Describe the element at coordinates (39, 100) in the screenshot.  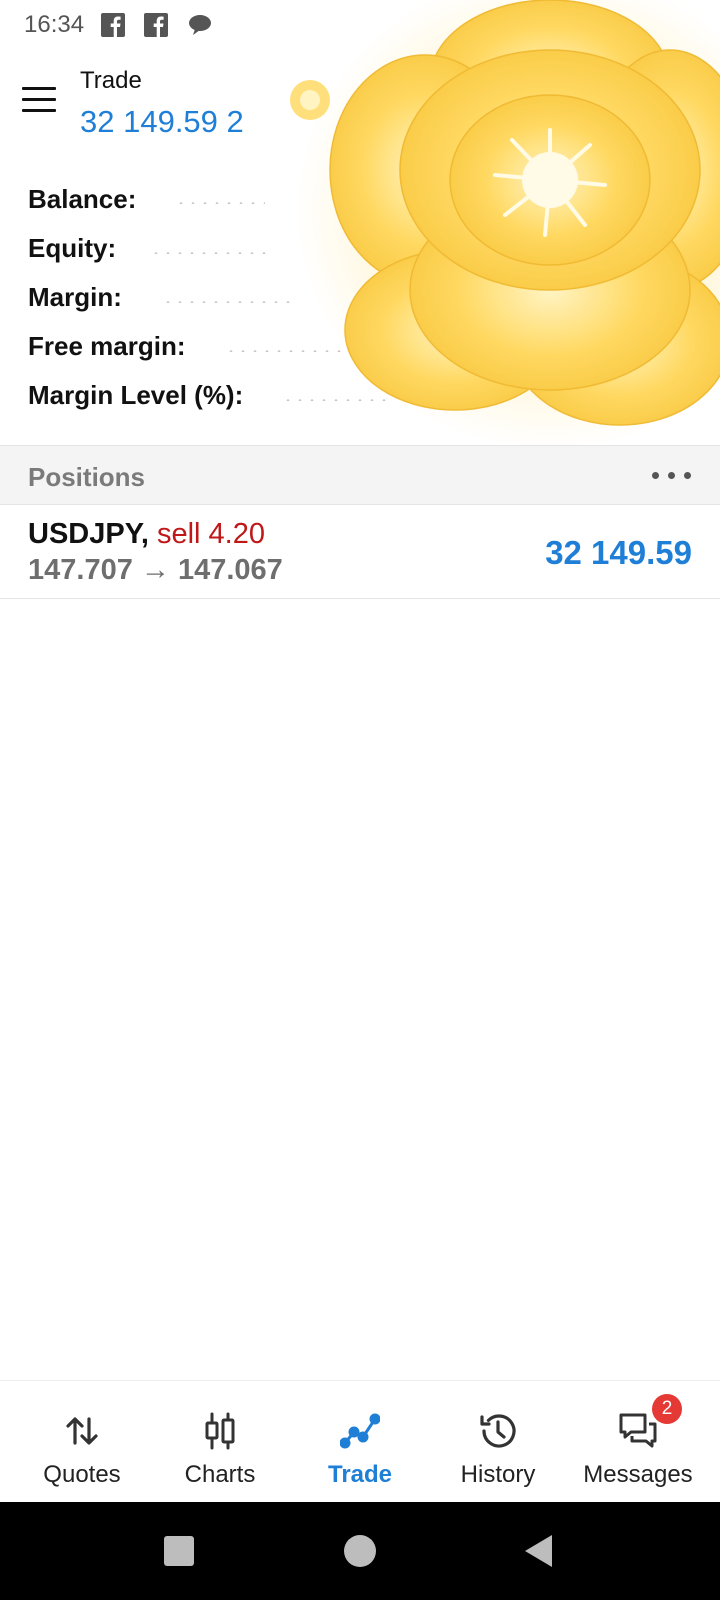
I see `menu-icon` at that location.